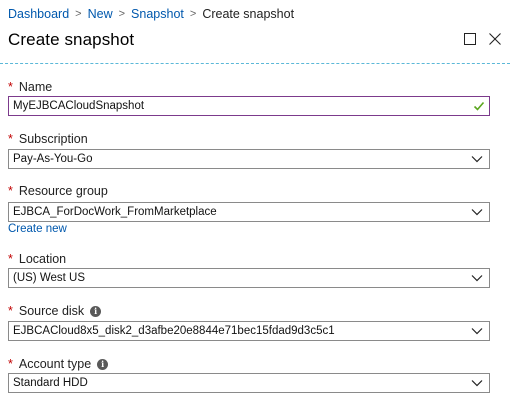  I want to click on maximize-icon, so click(470, 39).